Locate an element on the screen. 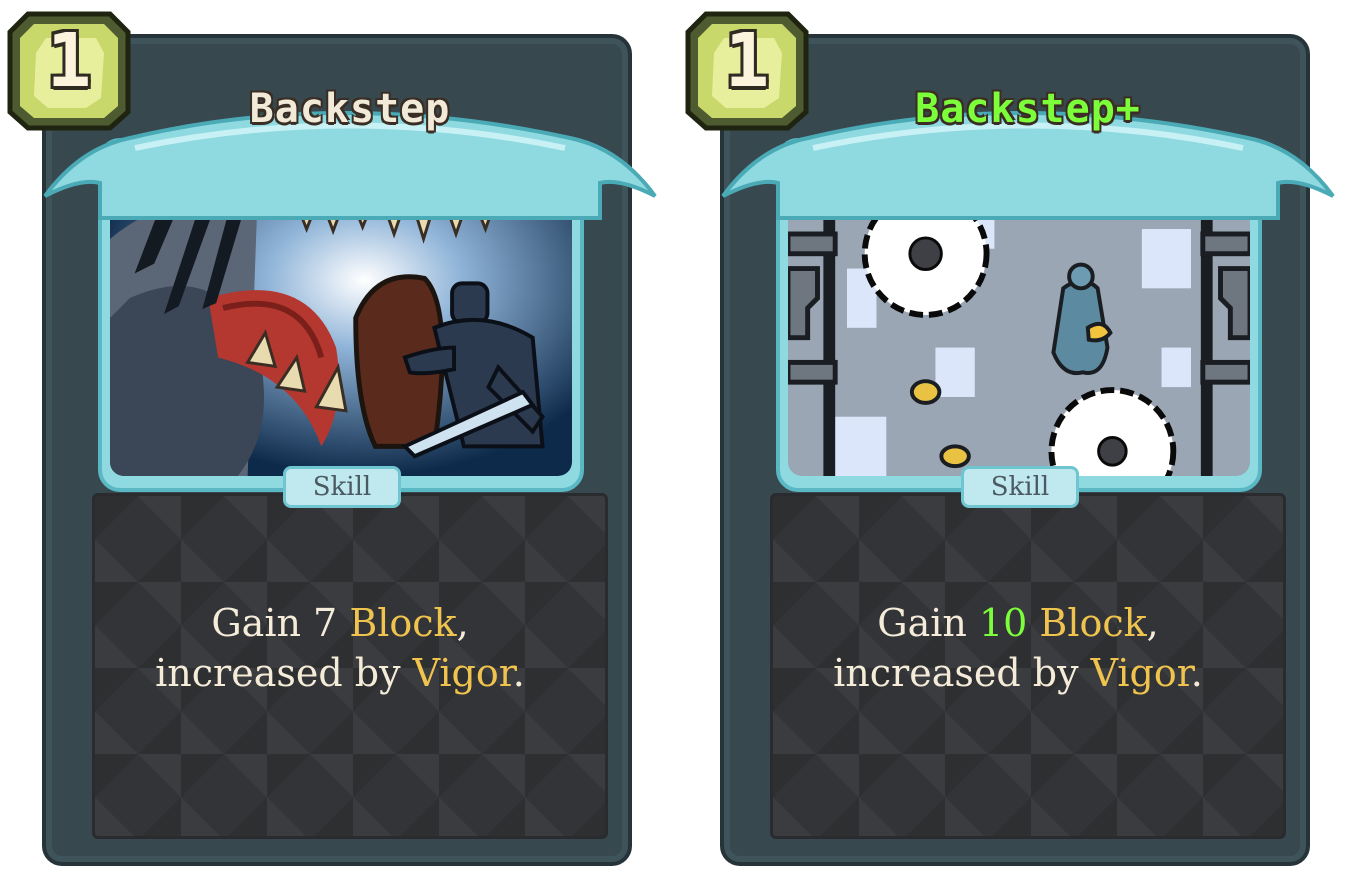 This screenshot has height=874, width=1356. description-line-1: Gain 7 Block, is located at coordinates (340, 623).